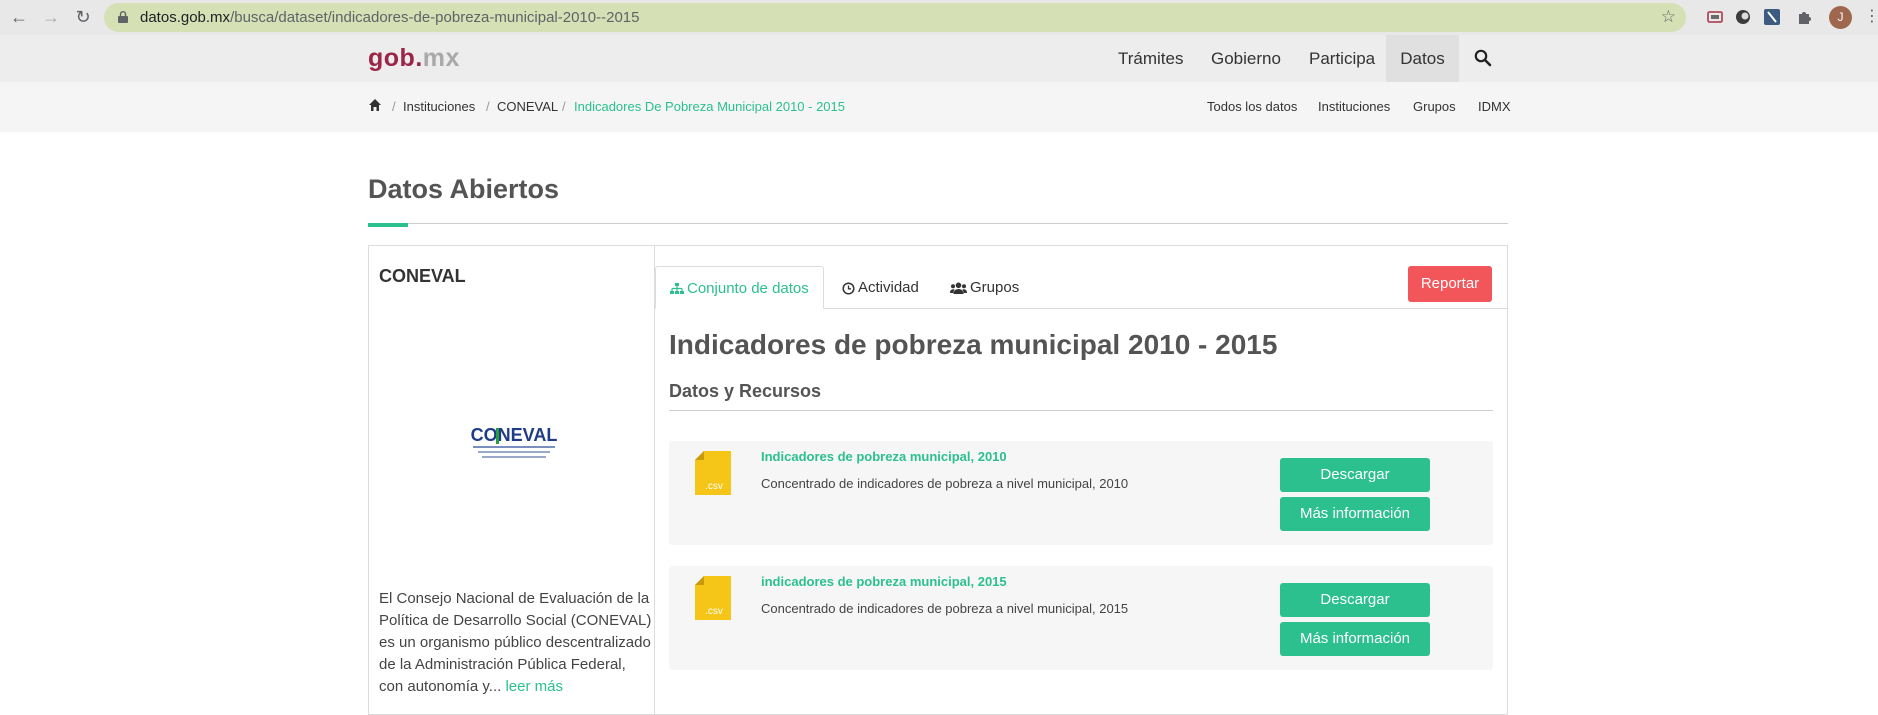 The height and width of the screenshot is (715, 1878). Describe the element at coordinates (745, 391) in the screenshot. I see `resources-heading: Datos y Recursos` at that location.